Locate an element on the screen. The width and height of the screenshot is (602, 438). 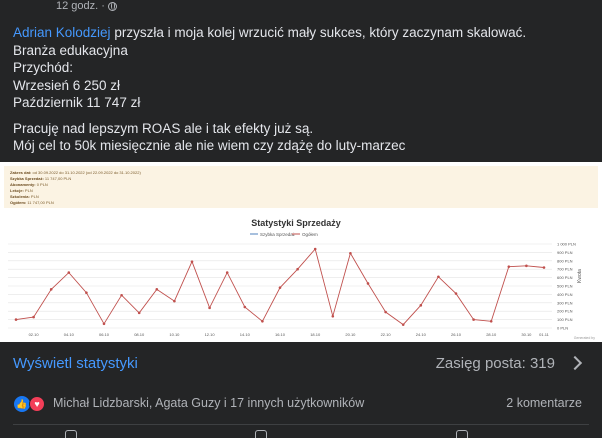
x-tick-label: 08.10 is located at coordinates (139, 334).